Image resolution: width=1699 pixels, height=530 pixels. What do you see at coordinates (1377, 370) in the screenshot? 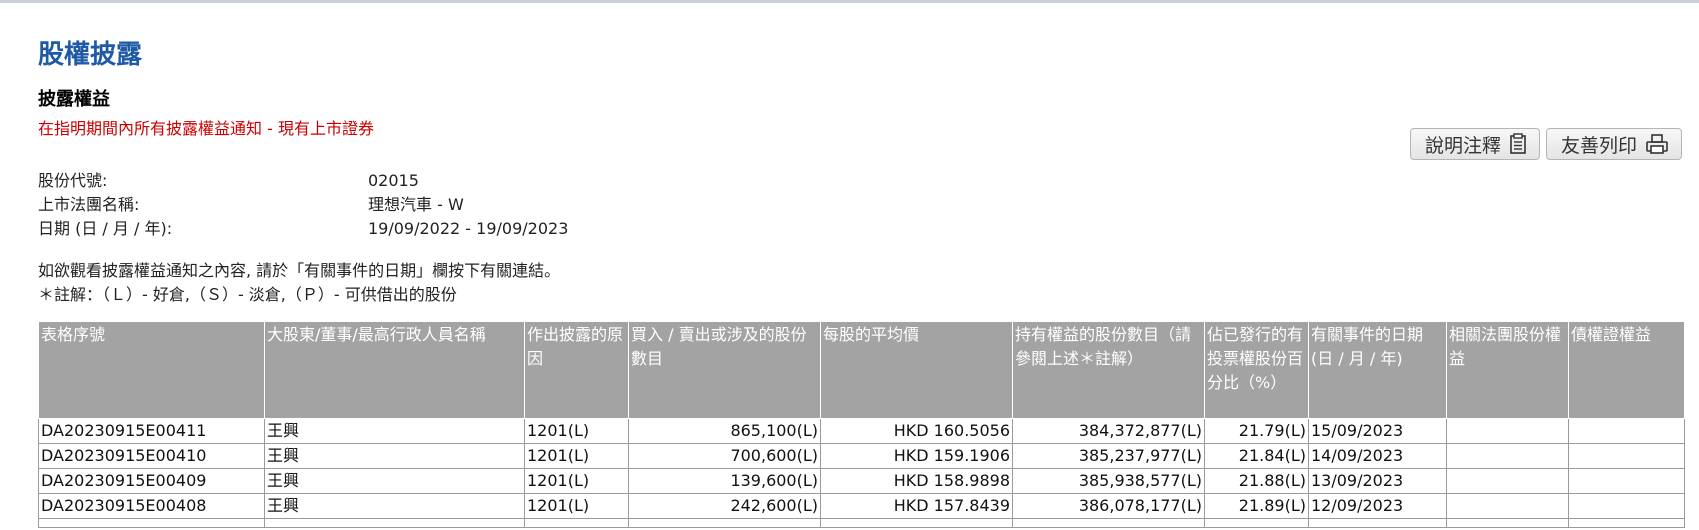
I see `column-header: 有關事件的日期 (日 / 月 / 年)` at bounding box center [1377, 370].